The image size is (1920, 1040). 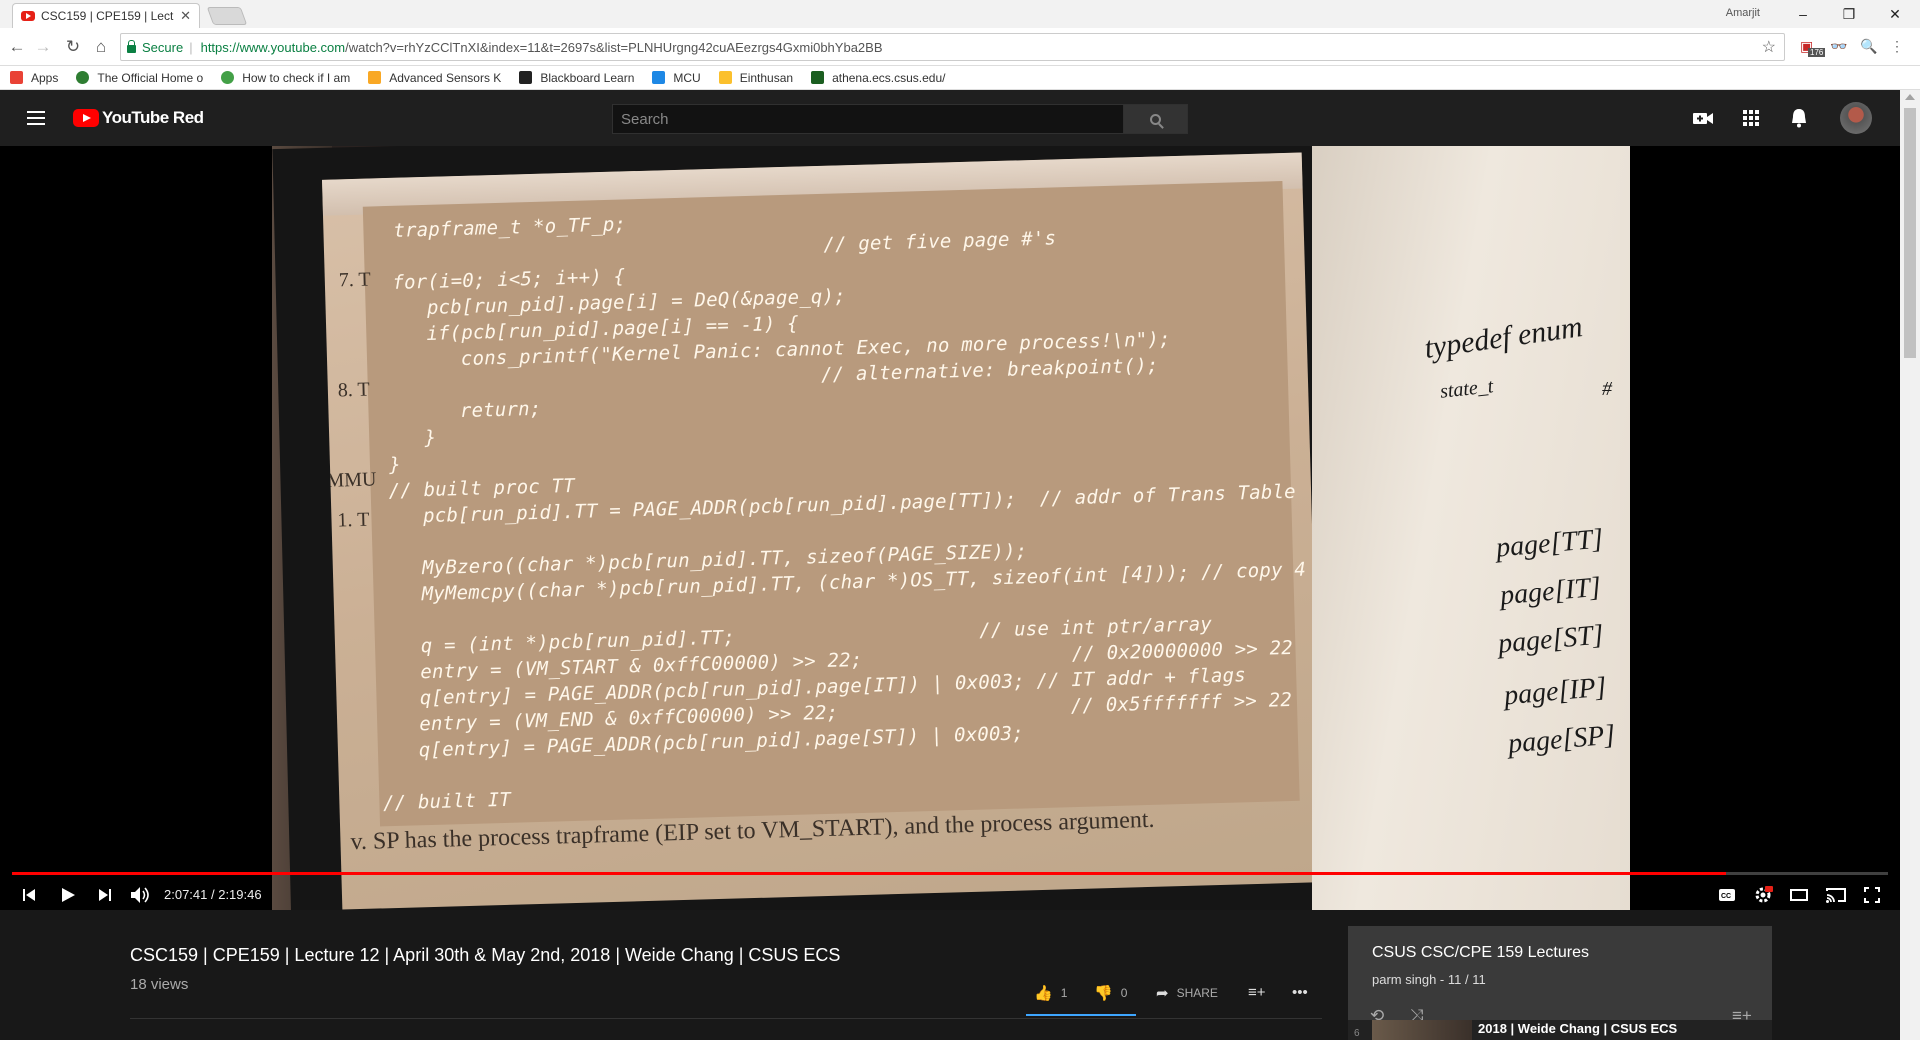 I want to click on youtube-logo: YouTube Red, so click(x=138, y=118).